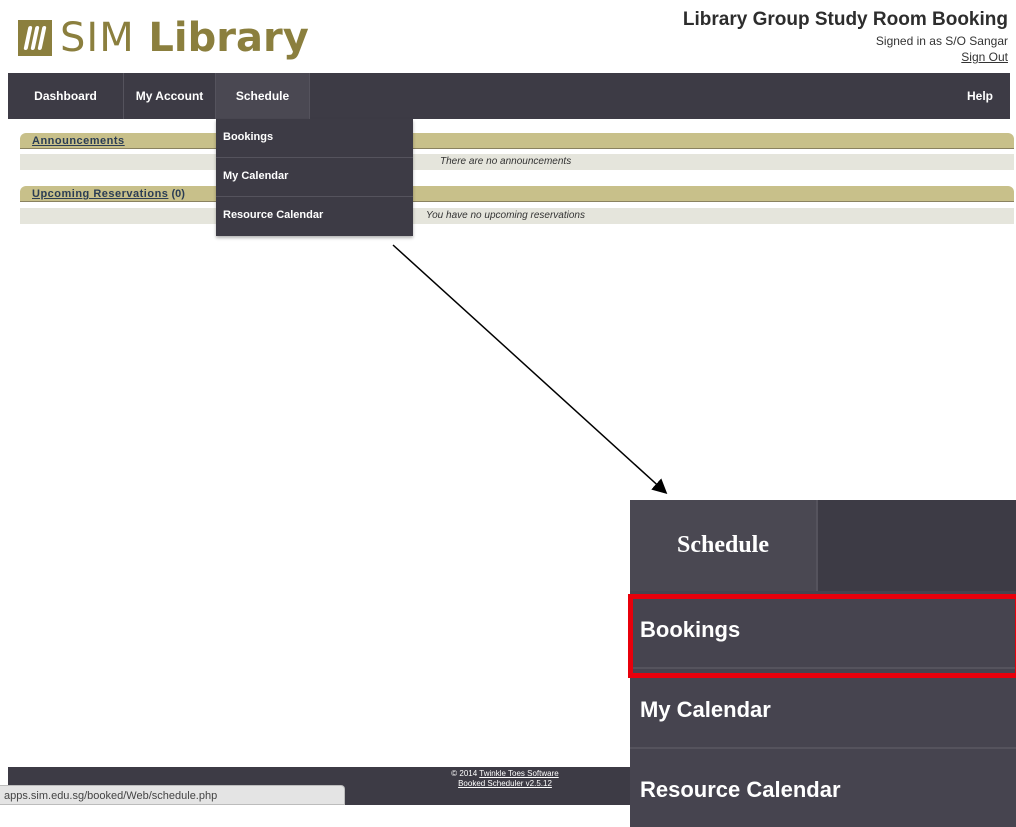  What do you see at coordinates (314, 216) in the screenshot?
I see `menu-item-resource-calendar: Resource Calendar` at bounding box center [314, 216].